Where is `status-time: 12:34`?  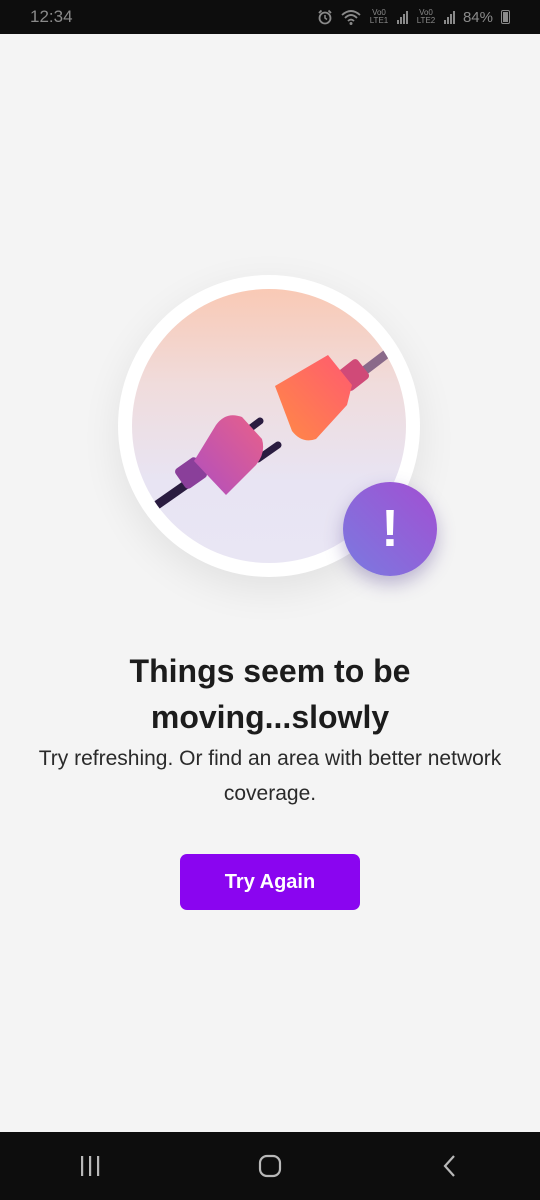 status-time: 12:34 is located at coordinates (51, 16).